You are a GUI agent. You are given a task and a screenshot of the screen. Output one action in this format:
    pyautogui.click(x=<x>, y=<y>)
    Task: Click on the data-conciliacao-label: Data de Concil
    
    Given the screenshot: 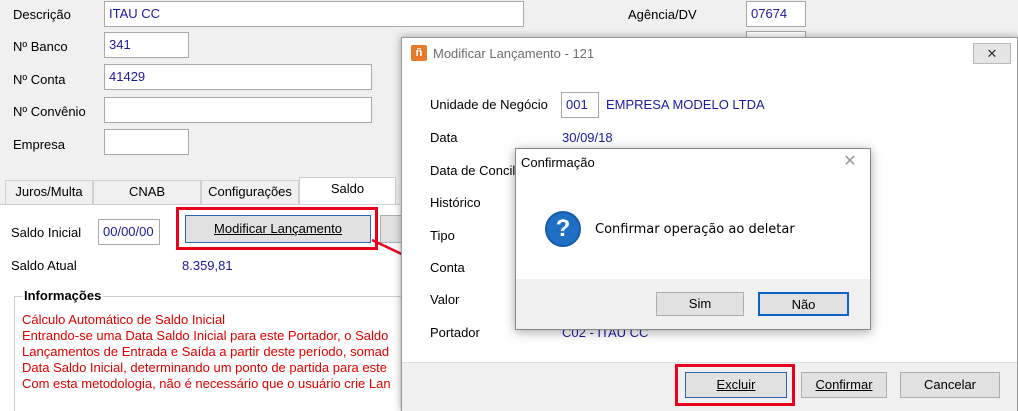 What is the action you would take?
    pyautogui.click(x=473, y=170)
    